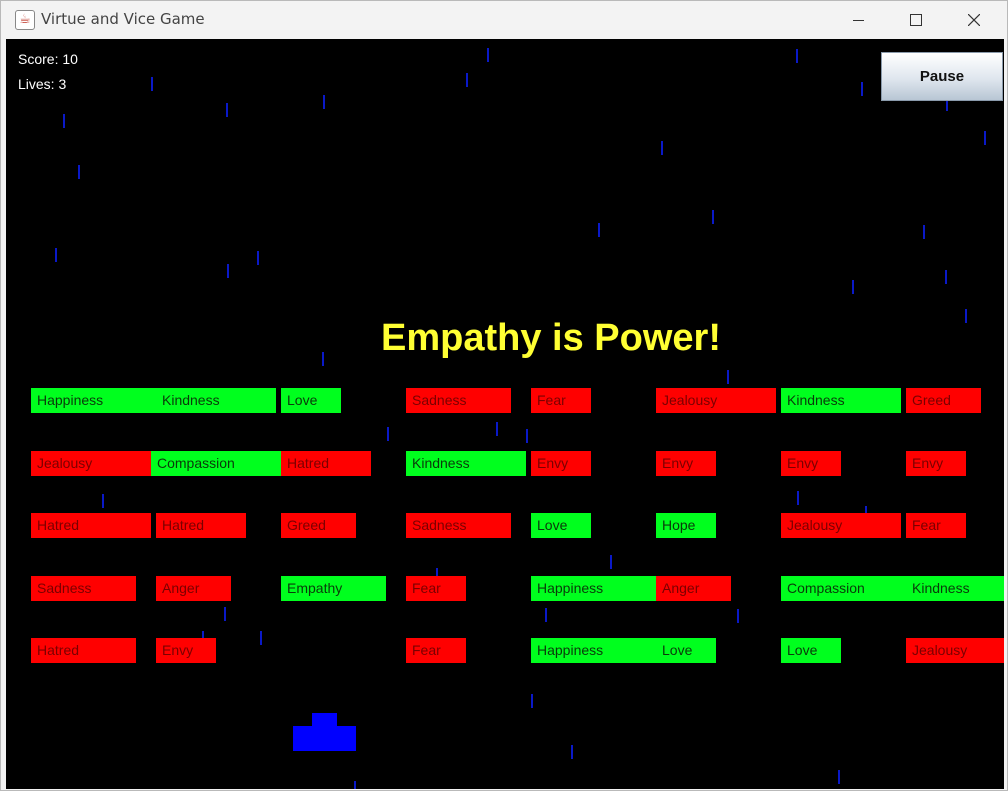  What do you see at coordinates (324, 720) in the screenshot?
I see `player-turret` at bounding box center [324, 720].